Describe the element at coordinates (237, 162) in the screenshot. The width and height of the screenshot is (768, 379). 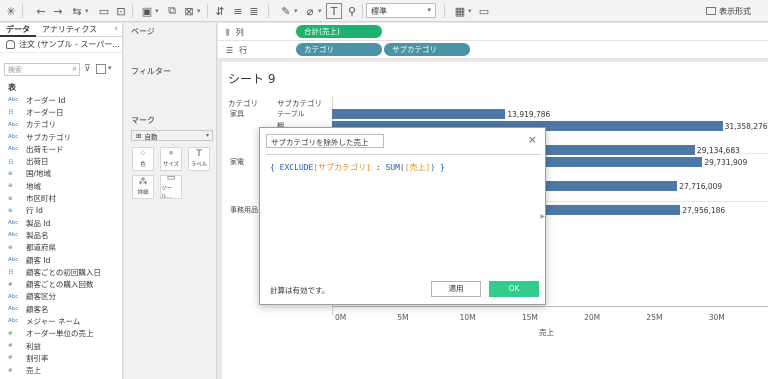
I see `row-label-appliances: 家電` at that location.